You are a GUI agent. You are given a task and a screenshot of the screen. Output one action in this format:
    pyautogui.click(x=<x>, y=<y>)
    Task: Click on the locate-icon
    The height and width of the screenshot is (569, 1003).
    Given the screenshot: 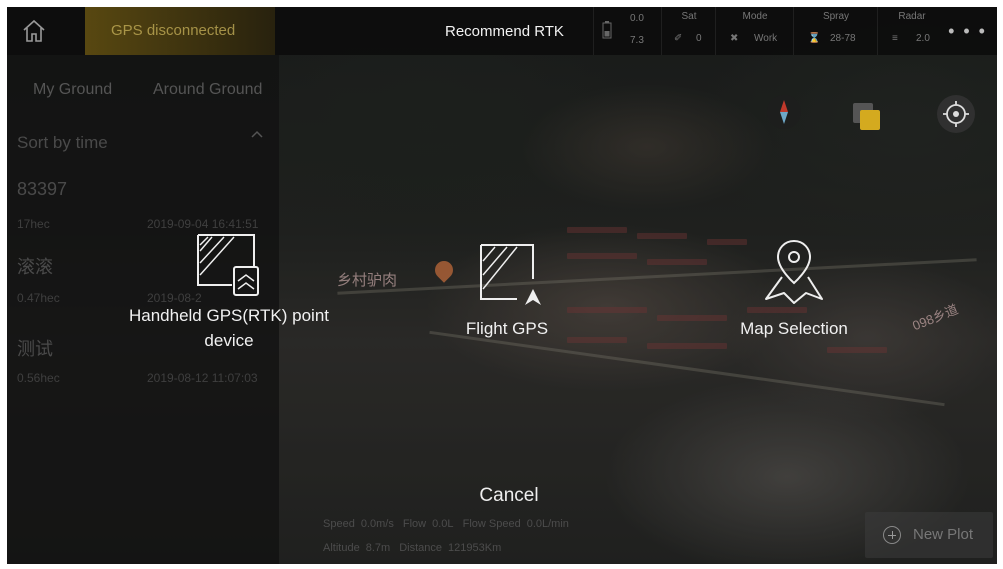 What is the action you would take?
    pyautogui.click(x=956, y=114)
    